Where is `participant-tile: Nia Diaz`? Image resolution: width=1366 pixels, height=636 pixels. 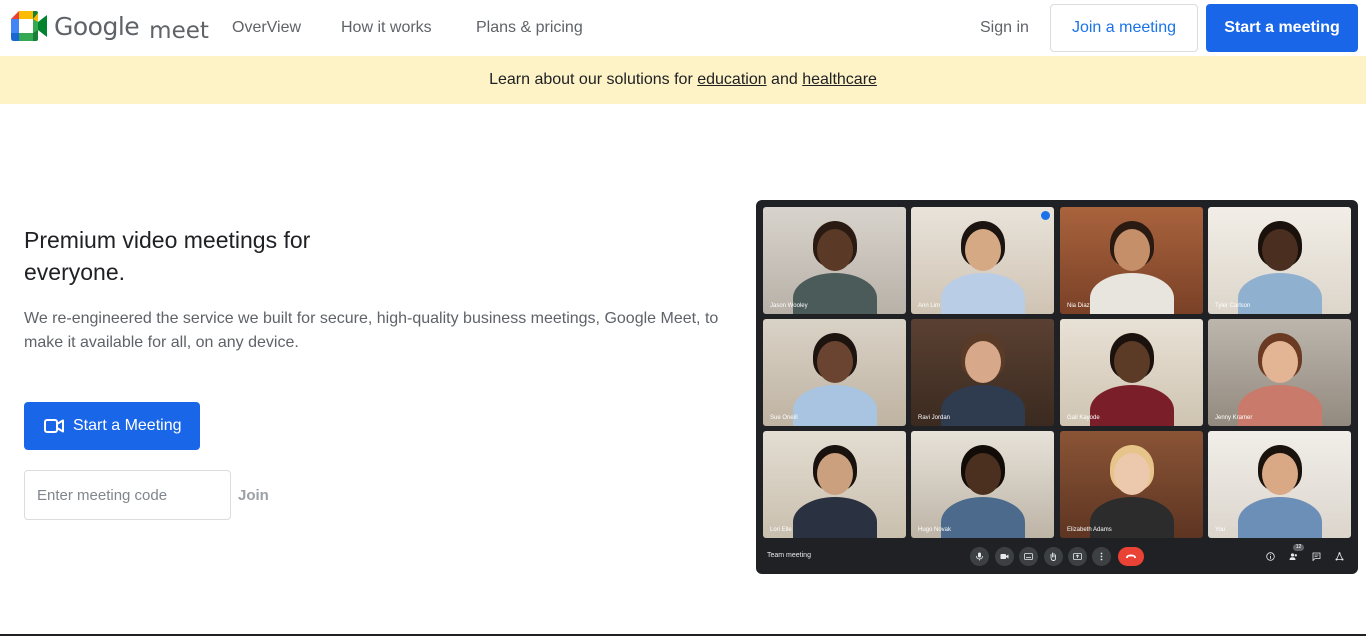 participant-tile: Nia Diaz is located at coordinates (1131, 260).